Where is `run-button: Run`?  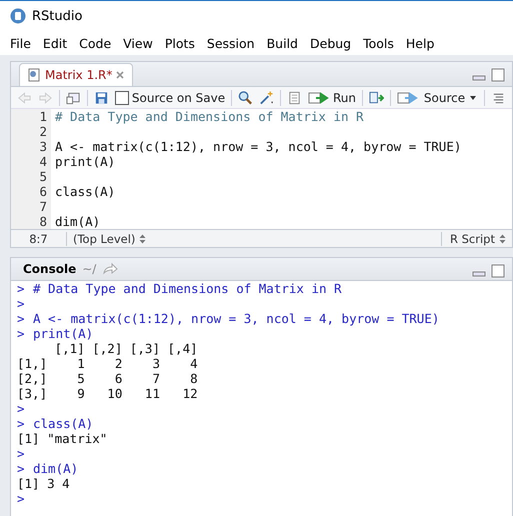
run-button: Run is located at coordinates (332, 97).